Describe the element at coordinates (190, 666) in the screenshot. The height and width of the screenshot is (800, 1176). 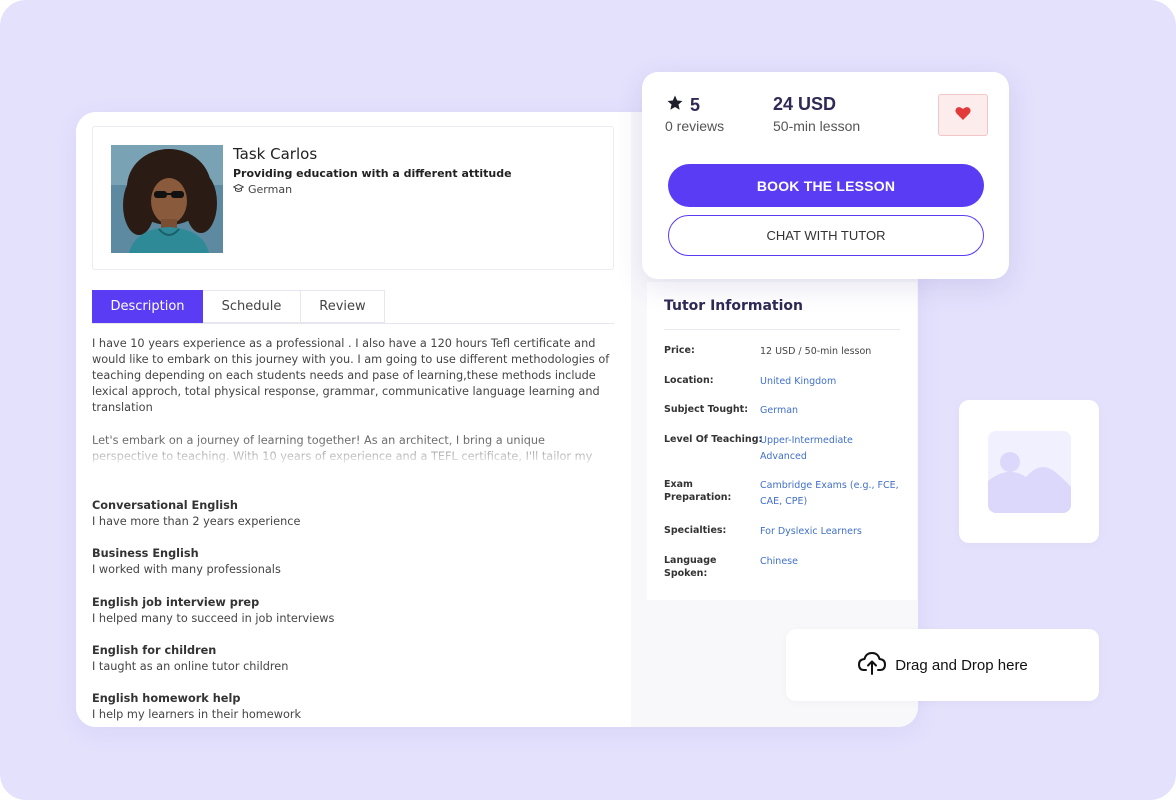
I see `skill-subtitle: I taught as an online tutor children` at that location.